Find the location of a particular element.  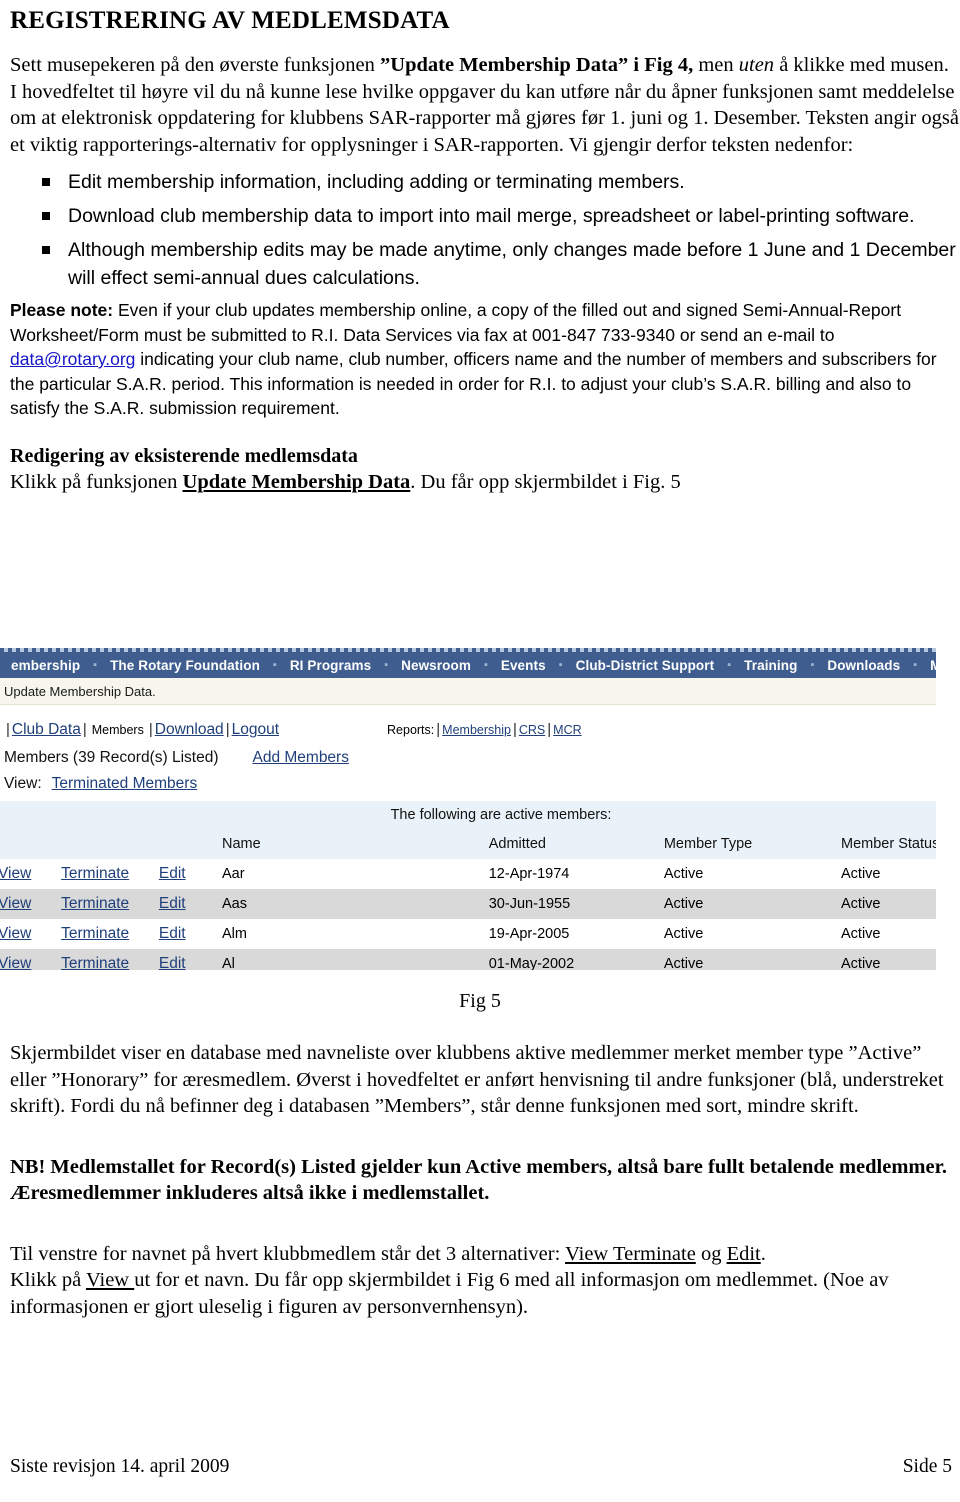

please-note-label: Please note: is located at coordinates (62, 310).